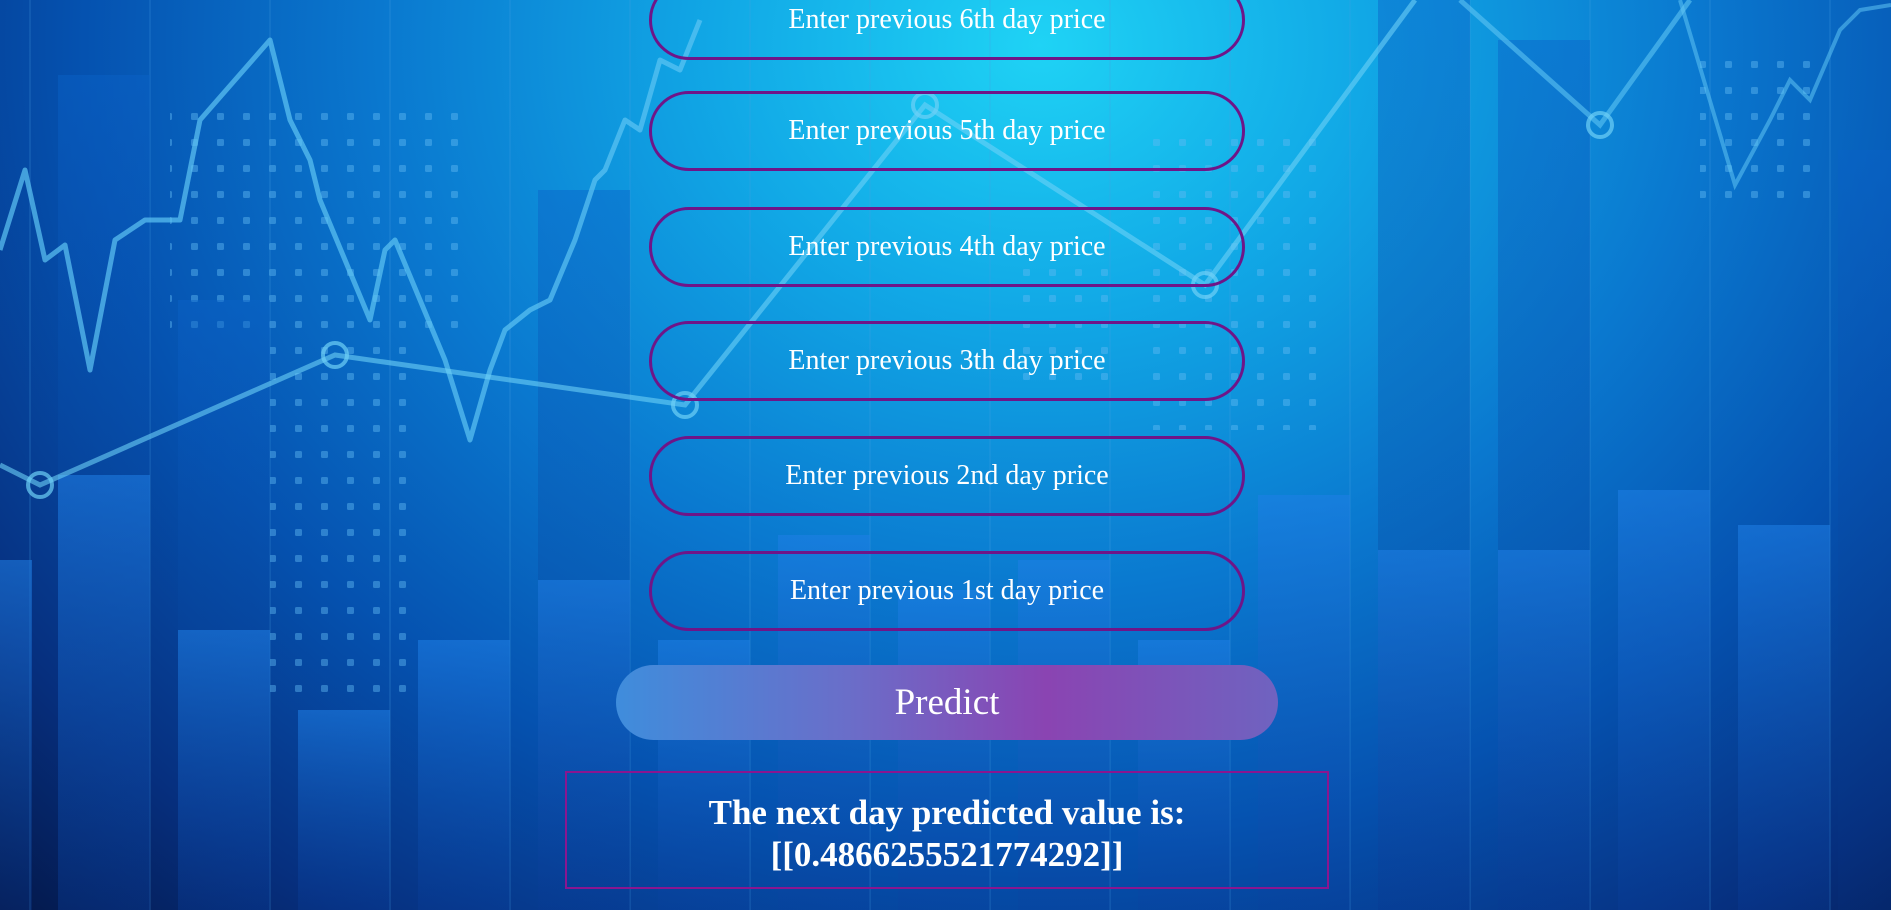 The image size is (1891, 910). I want to click on result-value: [[0.4866255521774292]], so click(947, 854).